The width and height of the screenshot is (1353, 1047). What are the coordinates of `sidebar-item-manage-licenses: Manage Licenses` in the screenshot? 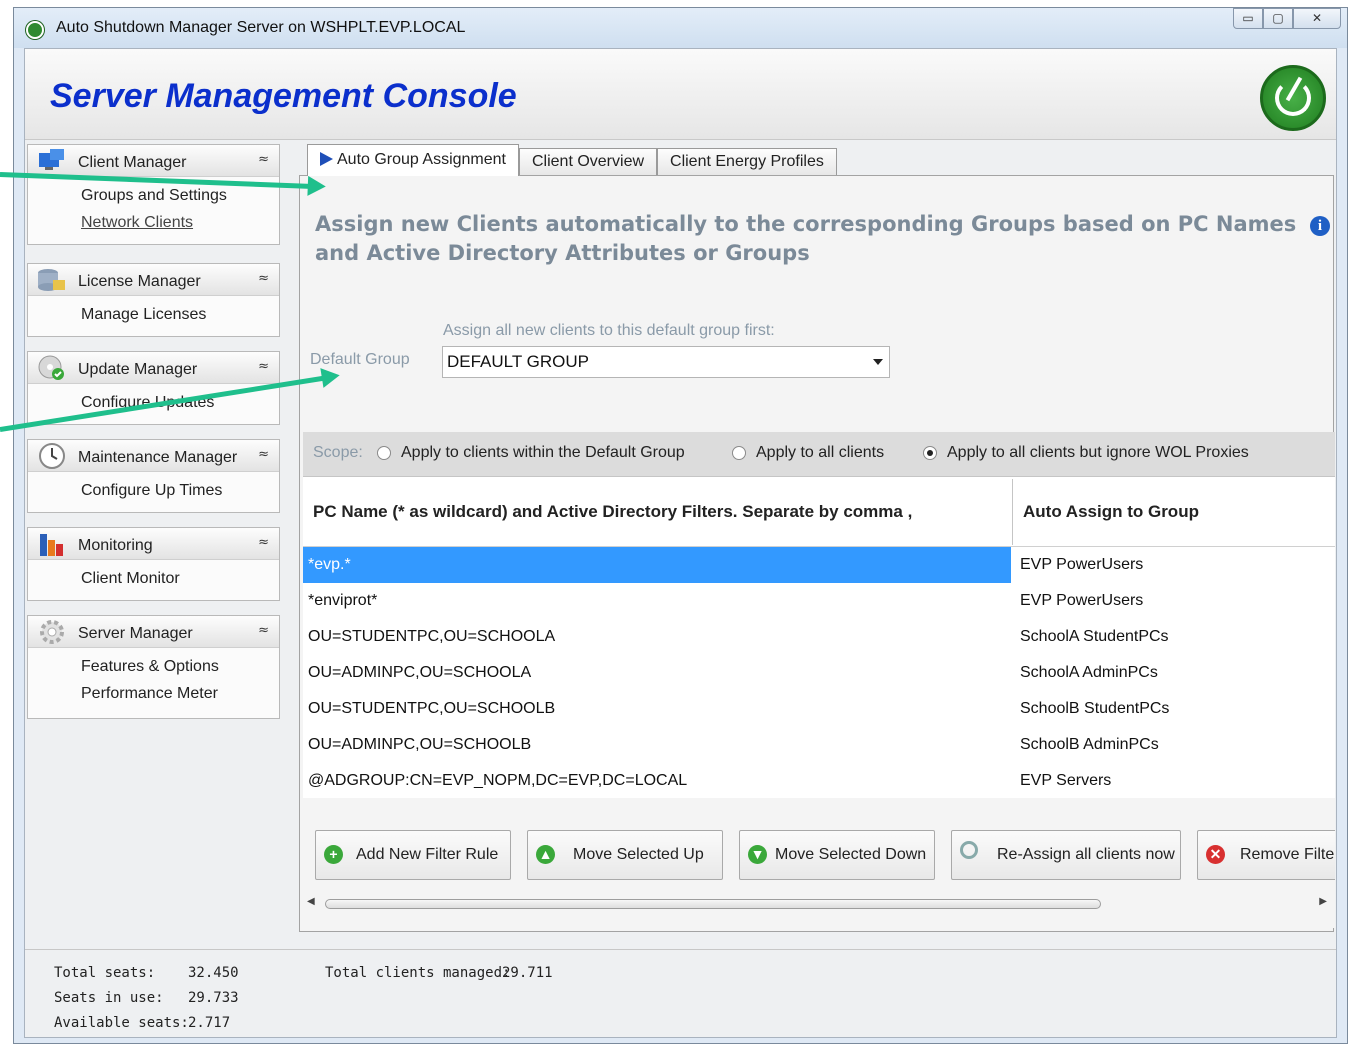 It's located at (153, 314).